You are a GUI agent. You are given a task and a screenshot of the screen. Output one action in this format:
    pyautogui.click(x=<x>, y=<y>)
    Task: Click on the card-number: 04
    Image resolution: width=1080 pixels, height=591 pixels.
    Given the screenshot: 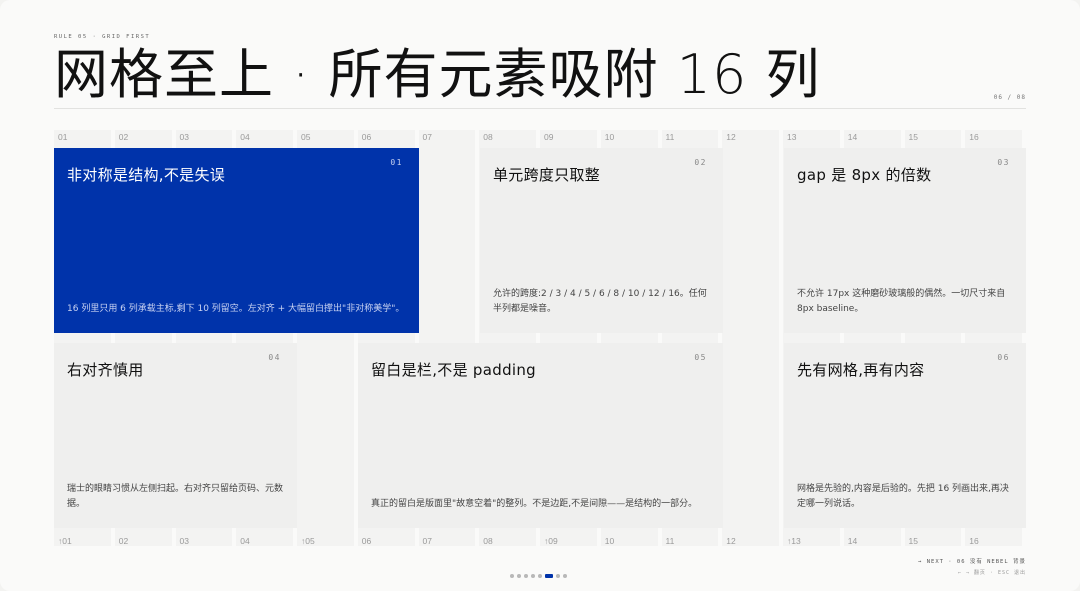 What is the action you would take?
    pyautogui.click(x=274, y=357)
    